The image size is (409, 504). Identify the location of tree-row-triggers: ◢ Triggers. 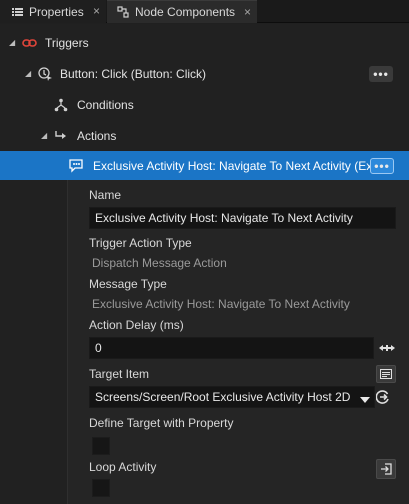
(204, 42).